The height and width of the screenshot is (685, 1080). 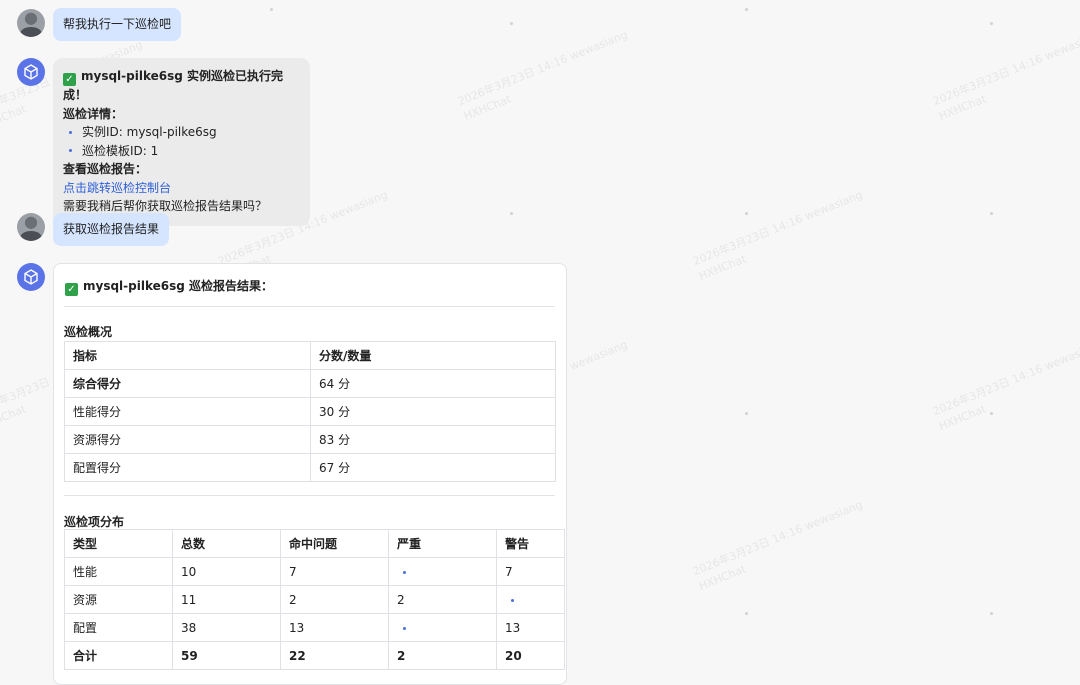 I want to click on table-cell: 资源得分, so click(x=187, y=439).